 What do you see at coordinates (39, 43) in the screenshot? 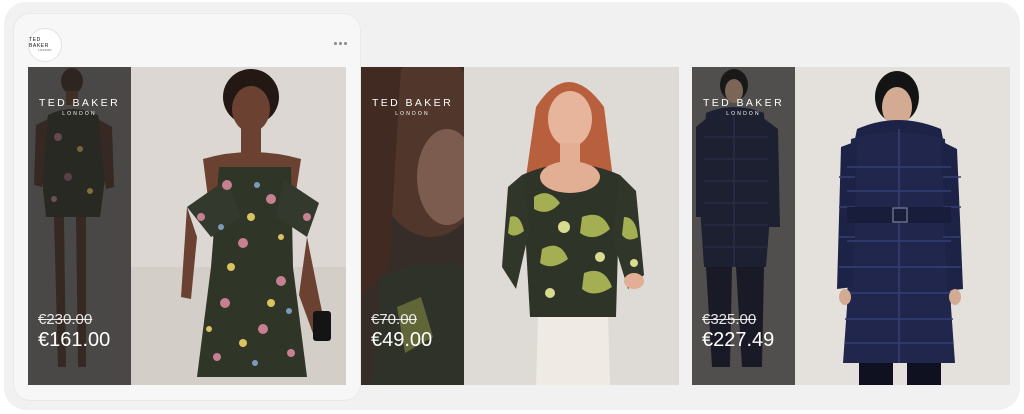
I see `logo-line1: TED BAKER` at bounding box center [39, 43].